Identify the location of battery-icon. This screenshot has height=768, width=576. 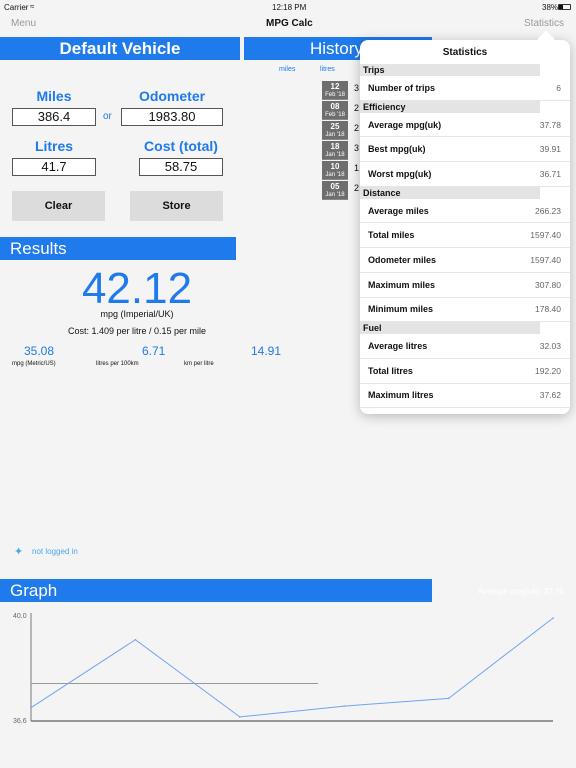
(564, 7).